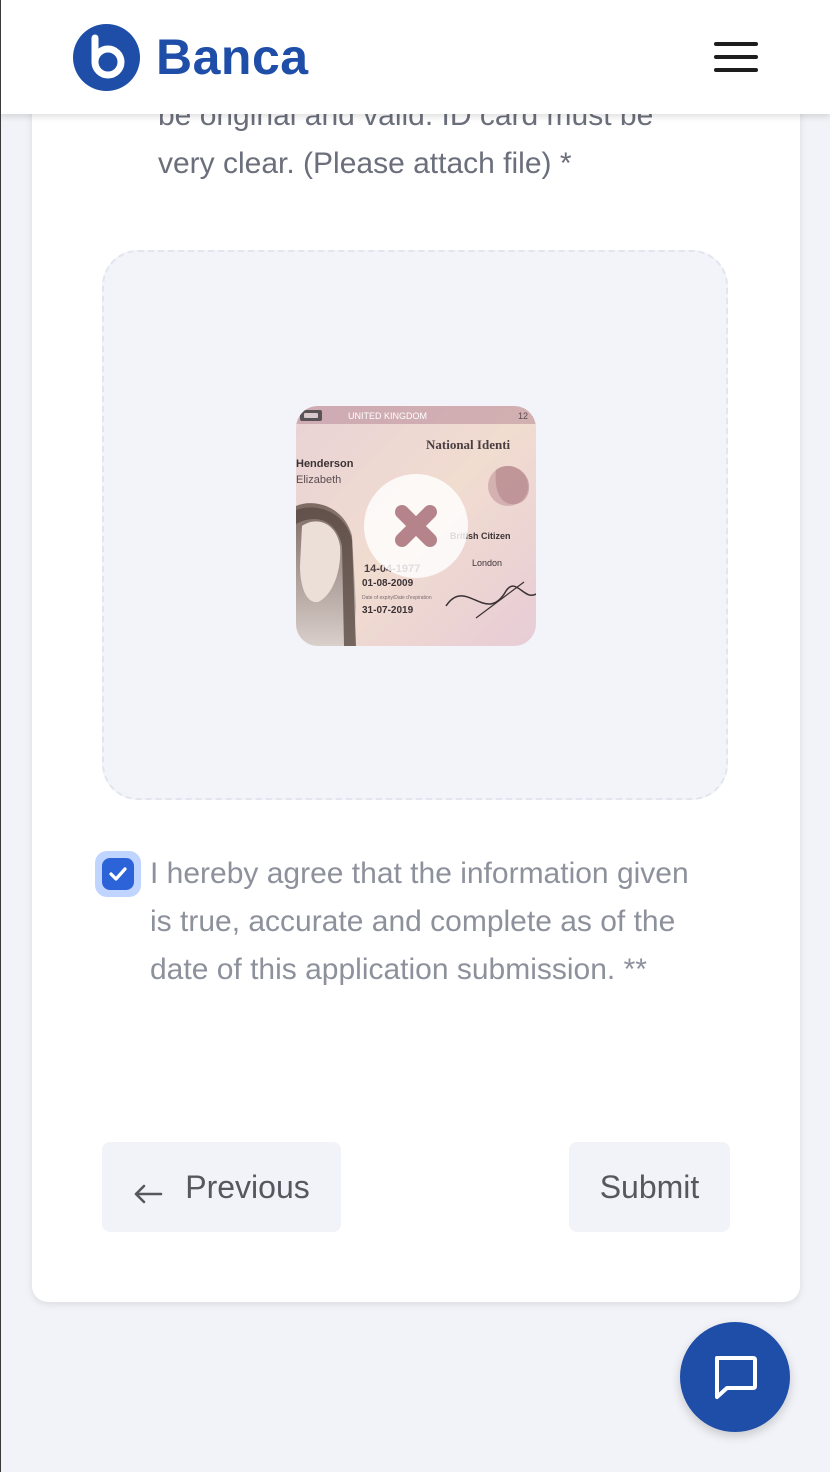 This screenshot has height=1472, width=830. Describe the element at coordinates (736, 57) in the screenshot. I see `hamburger-menu-icon` at that location.